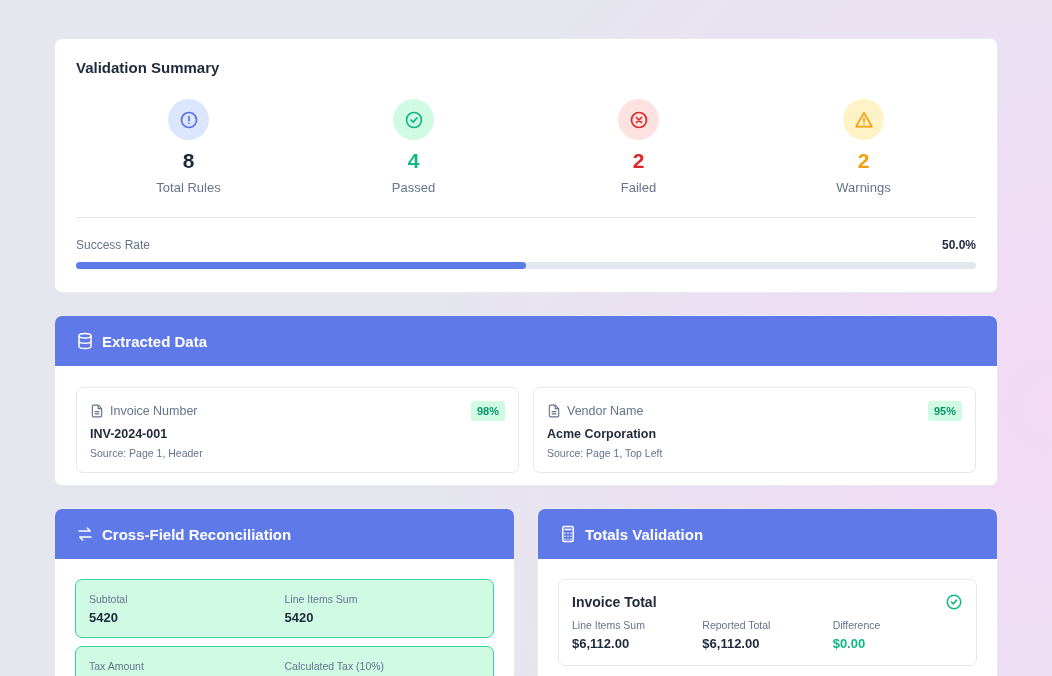 The height and width of the screenshot is (676, 1052). I want to click on panel-title: Cross-Field Reconciliation, so click(197, 534).